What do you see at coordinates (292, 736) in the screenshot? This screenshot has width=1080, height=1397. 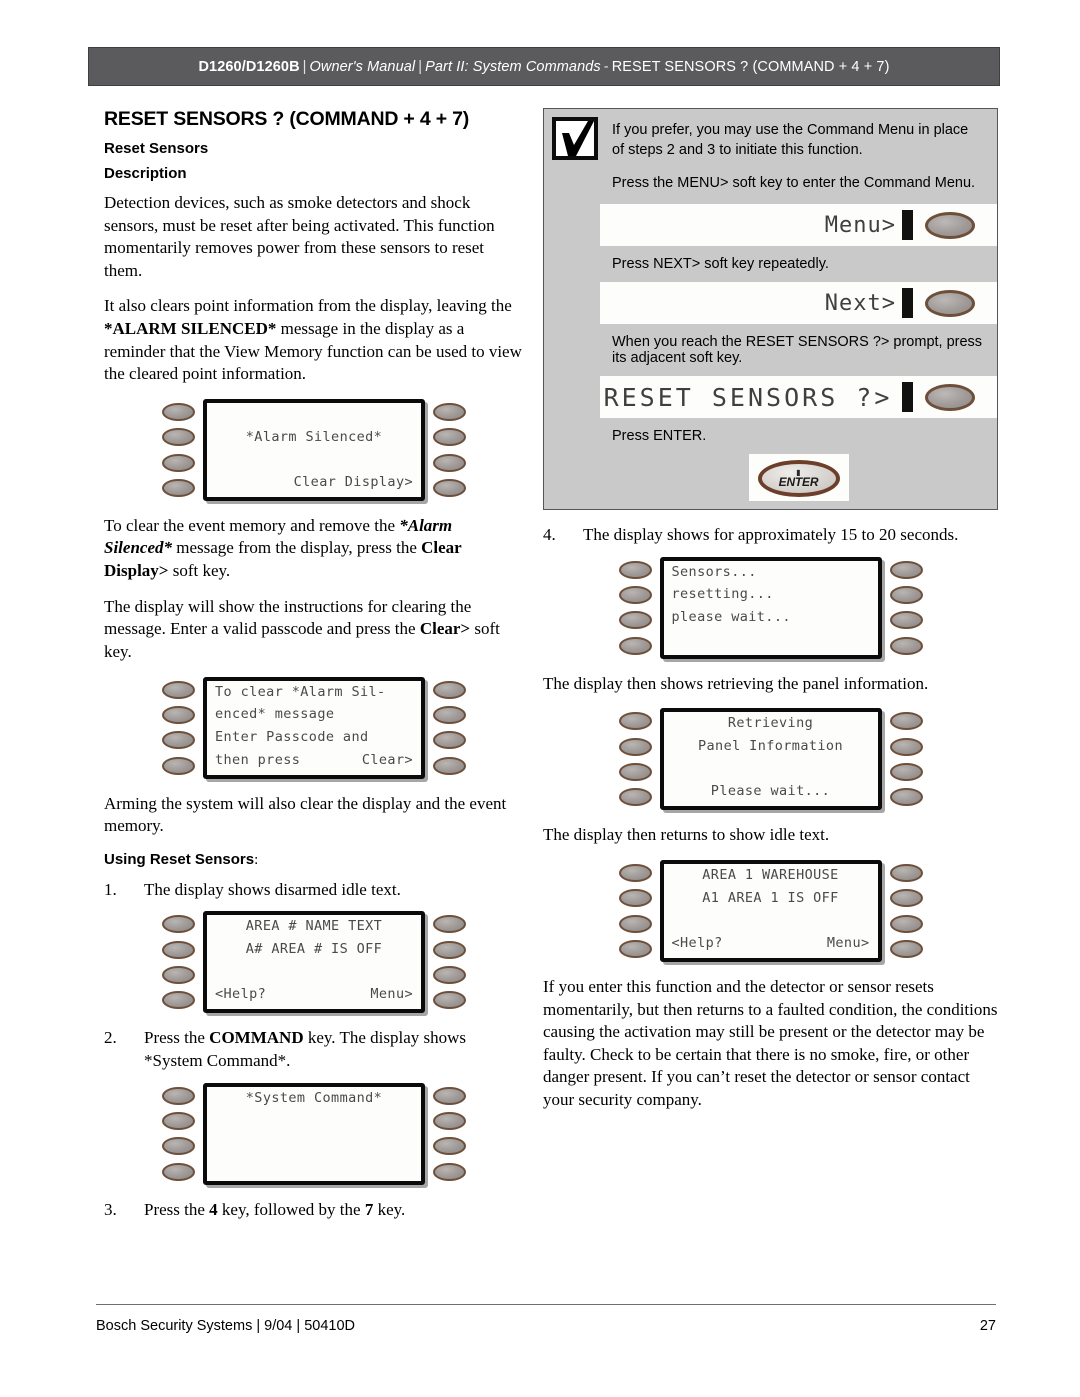 I see `lcd-line-3: Enter Passcode and` at bounding box center [292, 736].